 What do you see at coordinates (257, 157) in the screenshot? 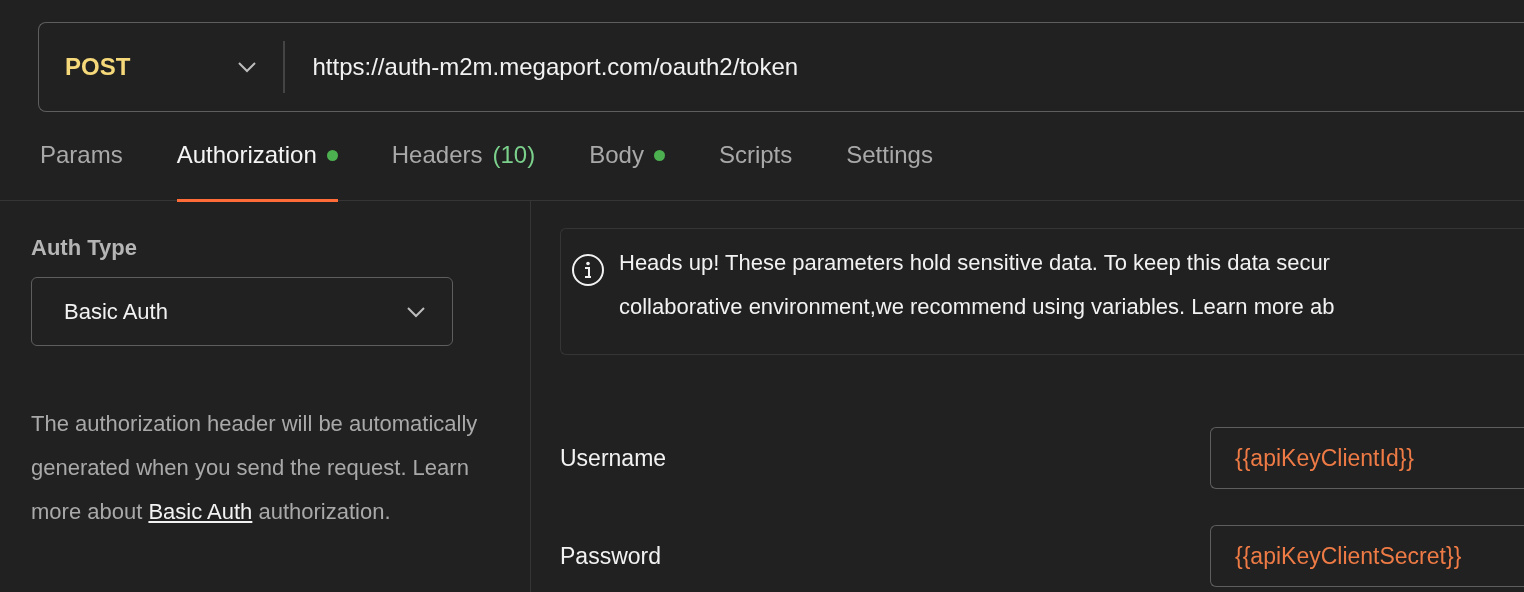
I see `tab: Authorization` at bounding box center [257, 157].